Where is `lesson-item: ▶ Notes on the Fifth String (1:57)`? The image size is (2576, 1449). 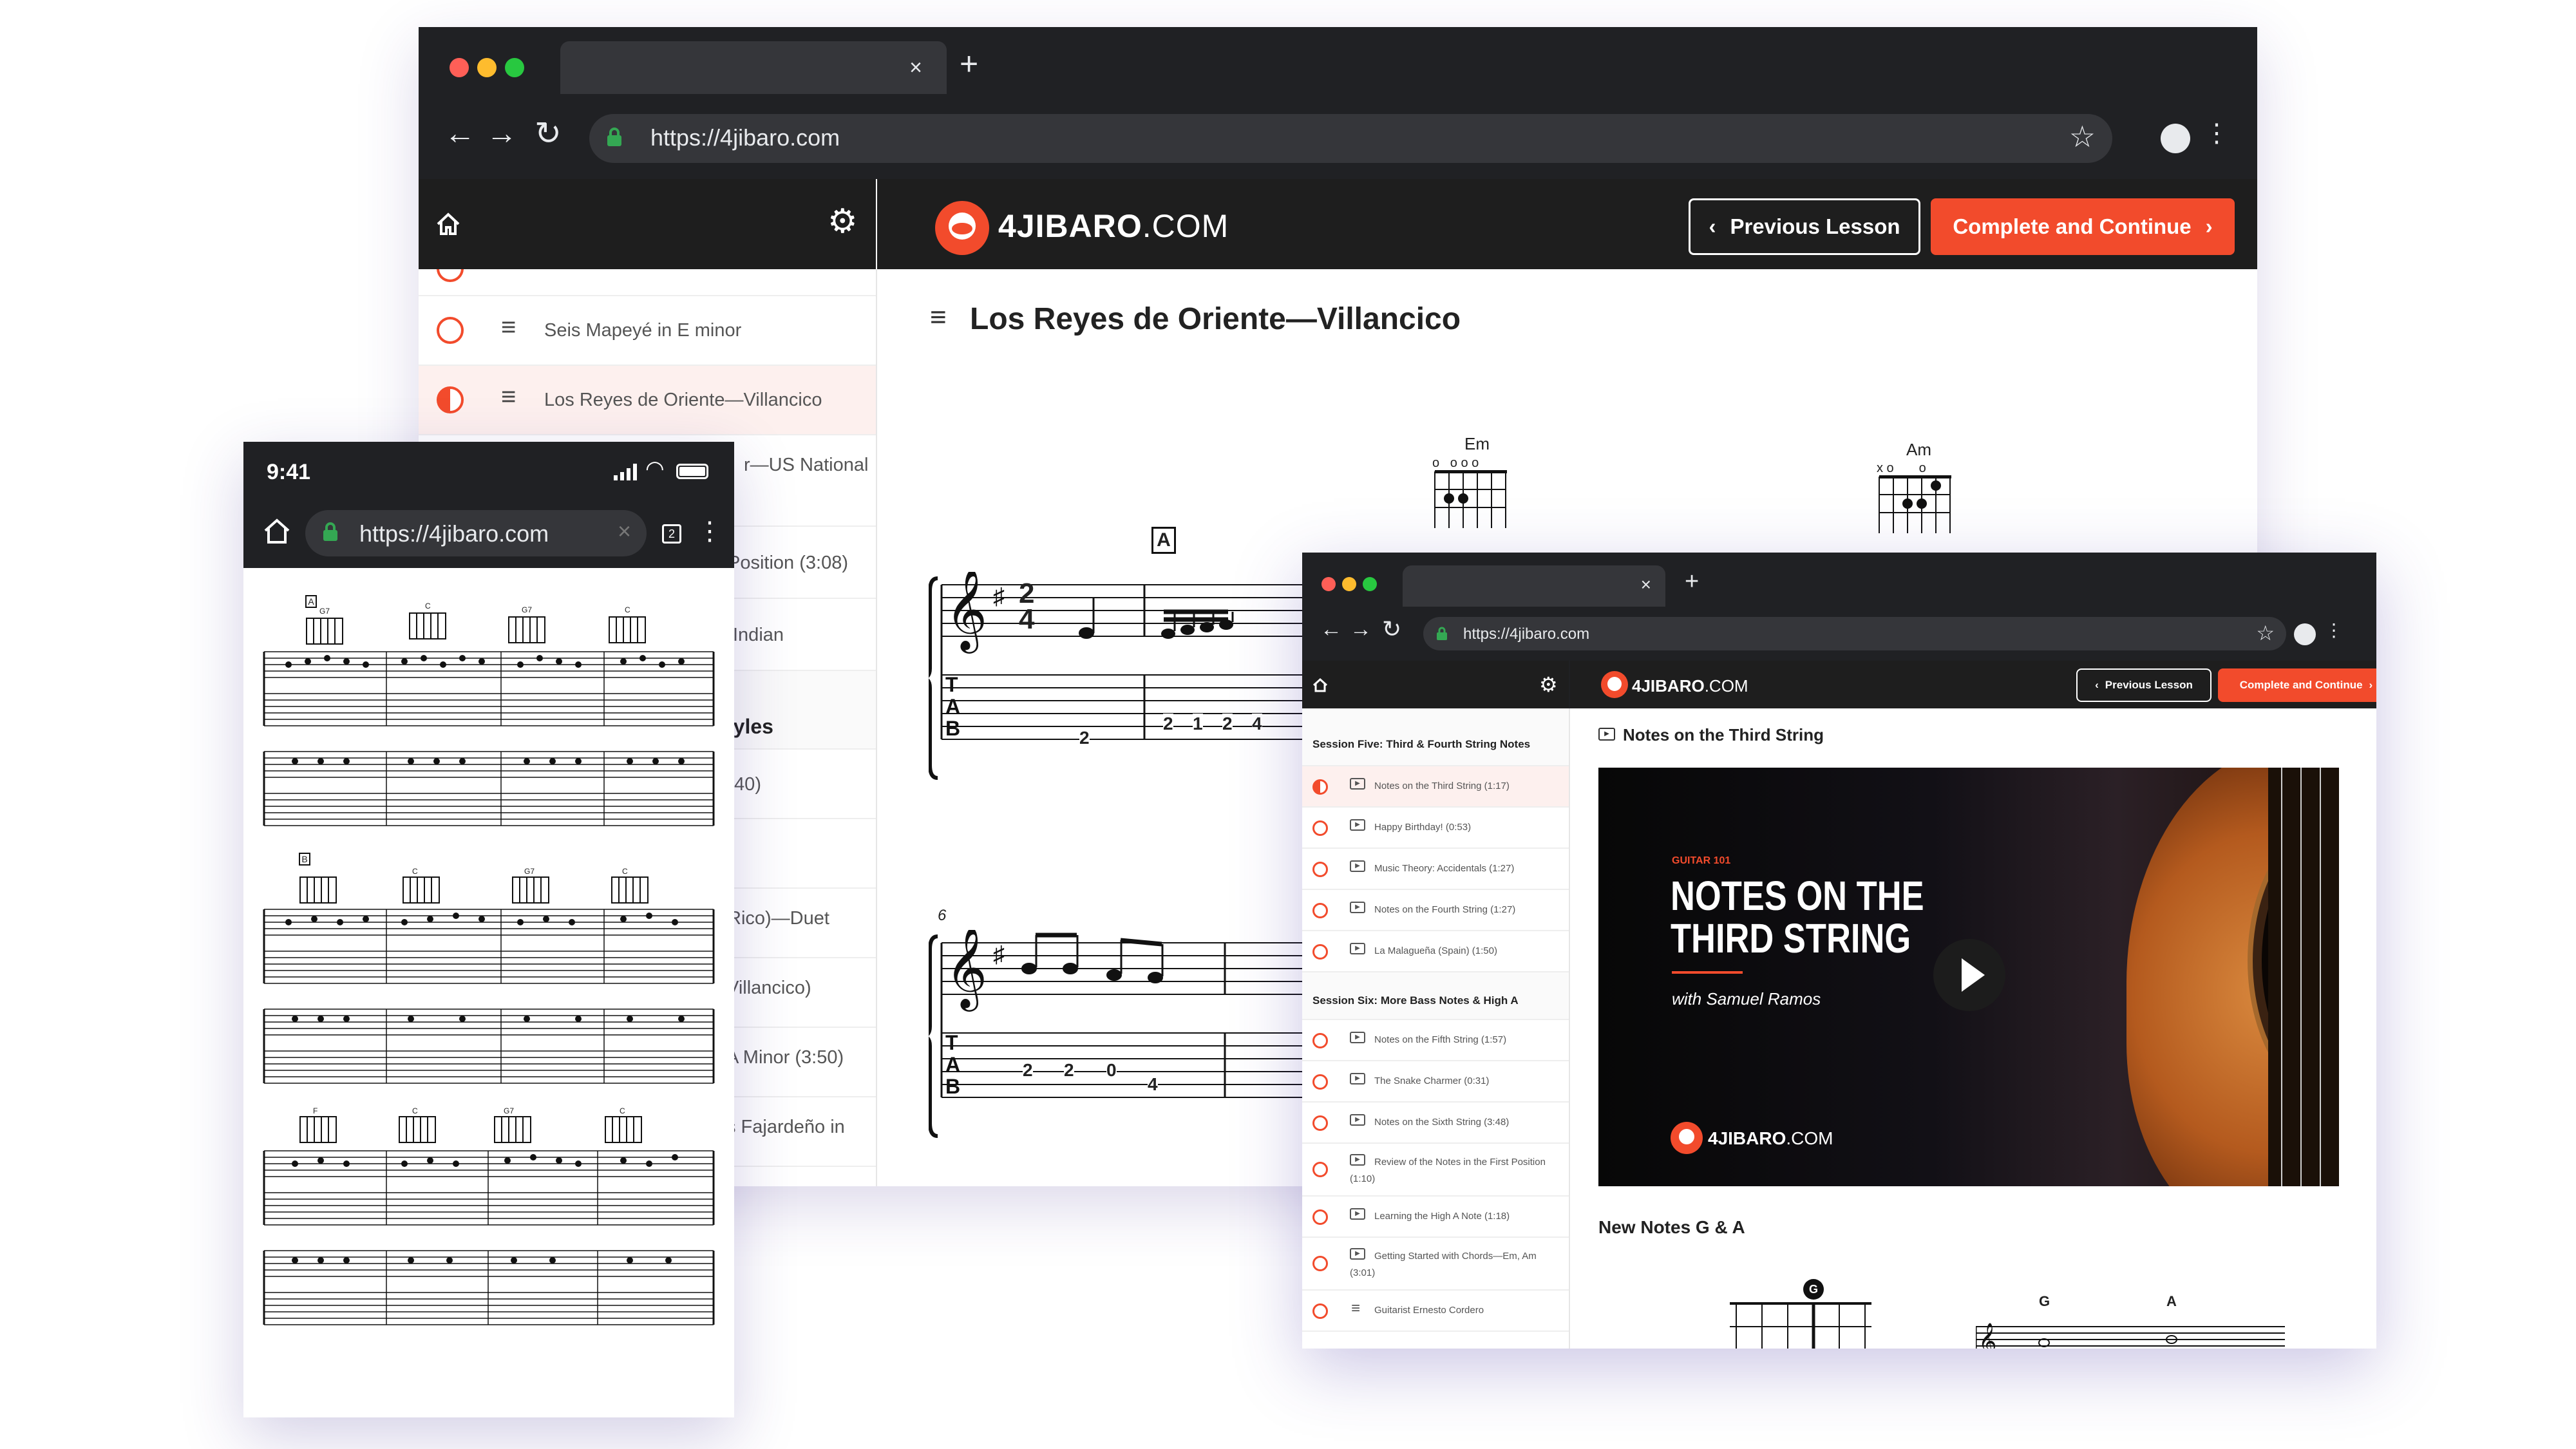 lesson-item: ▶ Notes on the Fifth String (1:57) is located at coordinates (1436, 1040).